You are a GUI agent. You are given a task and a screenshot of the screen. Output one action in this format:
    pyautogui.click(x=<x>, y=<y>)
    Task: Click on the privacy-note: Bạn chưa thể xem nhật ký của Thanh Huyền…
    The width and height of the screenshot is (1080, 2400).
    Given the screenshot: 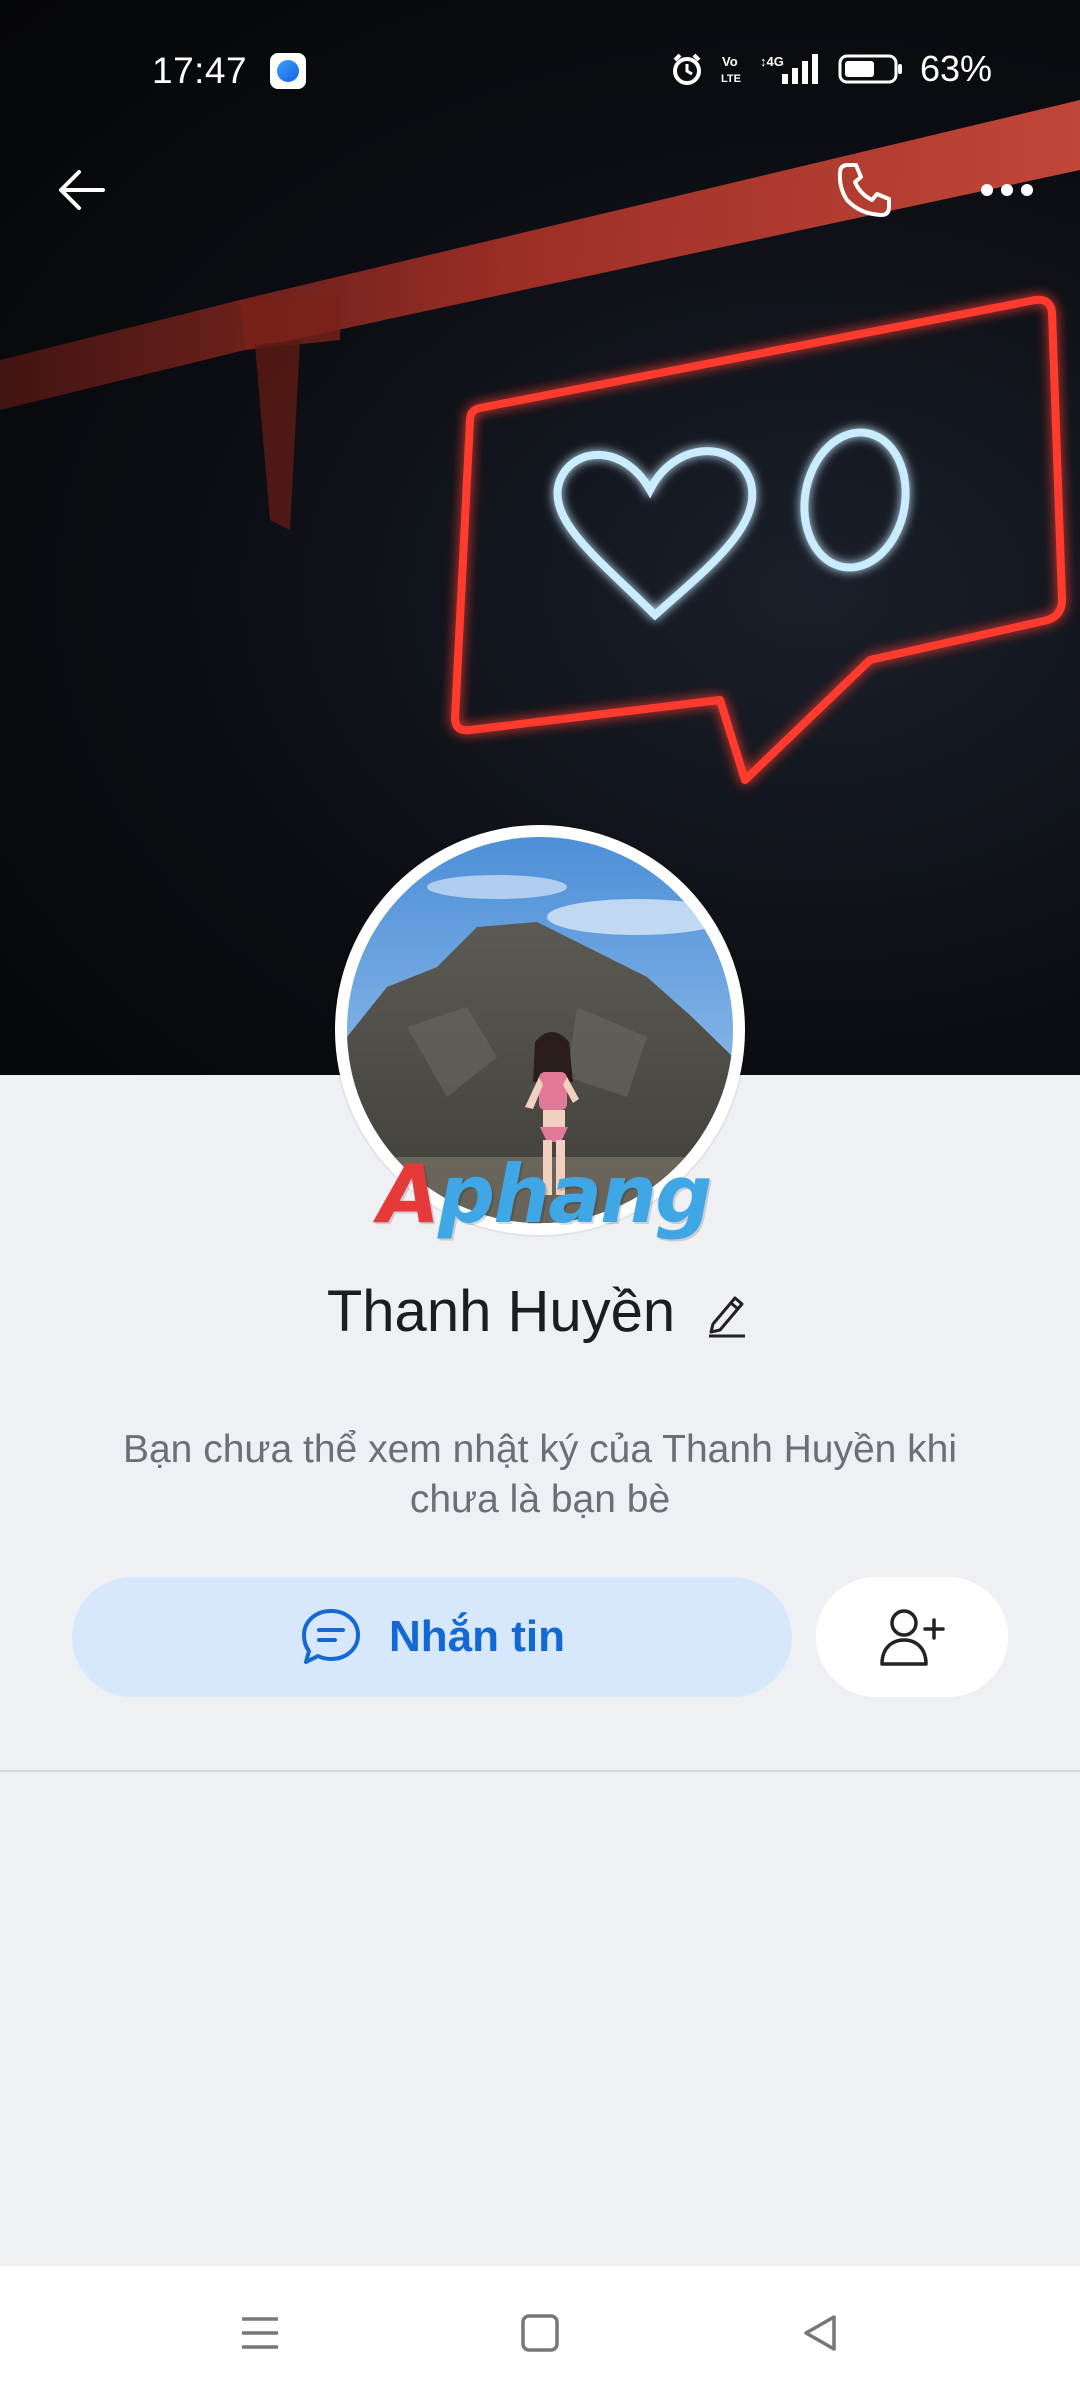 What is the action you would take?
    pyautogui.click(x=540, y=1474)
    